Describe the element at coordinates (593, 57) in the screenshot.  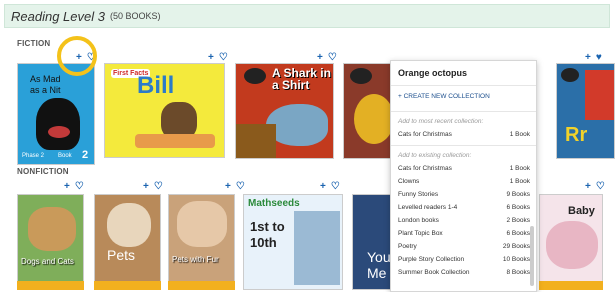
I see `book-actions: + ♥` at that location.